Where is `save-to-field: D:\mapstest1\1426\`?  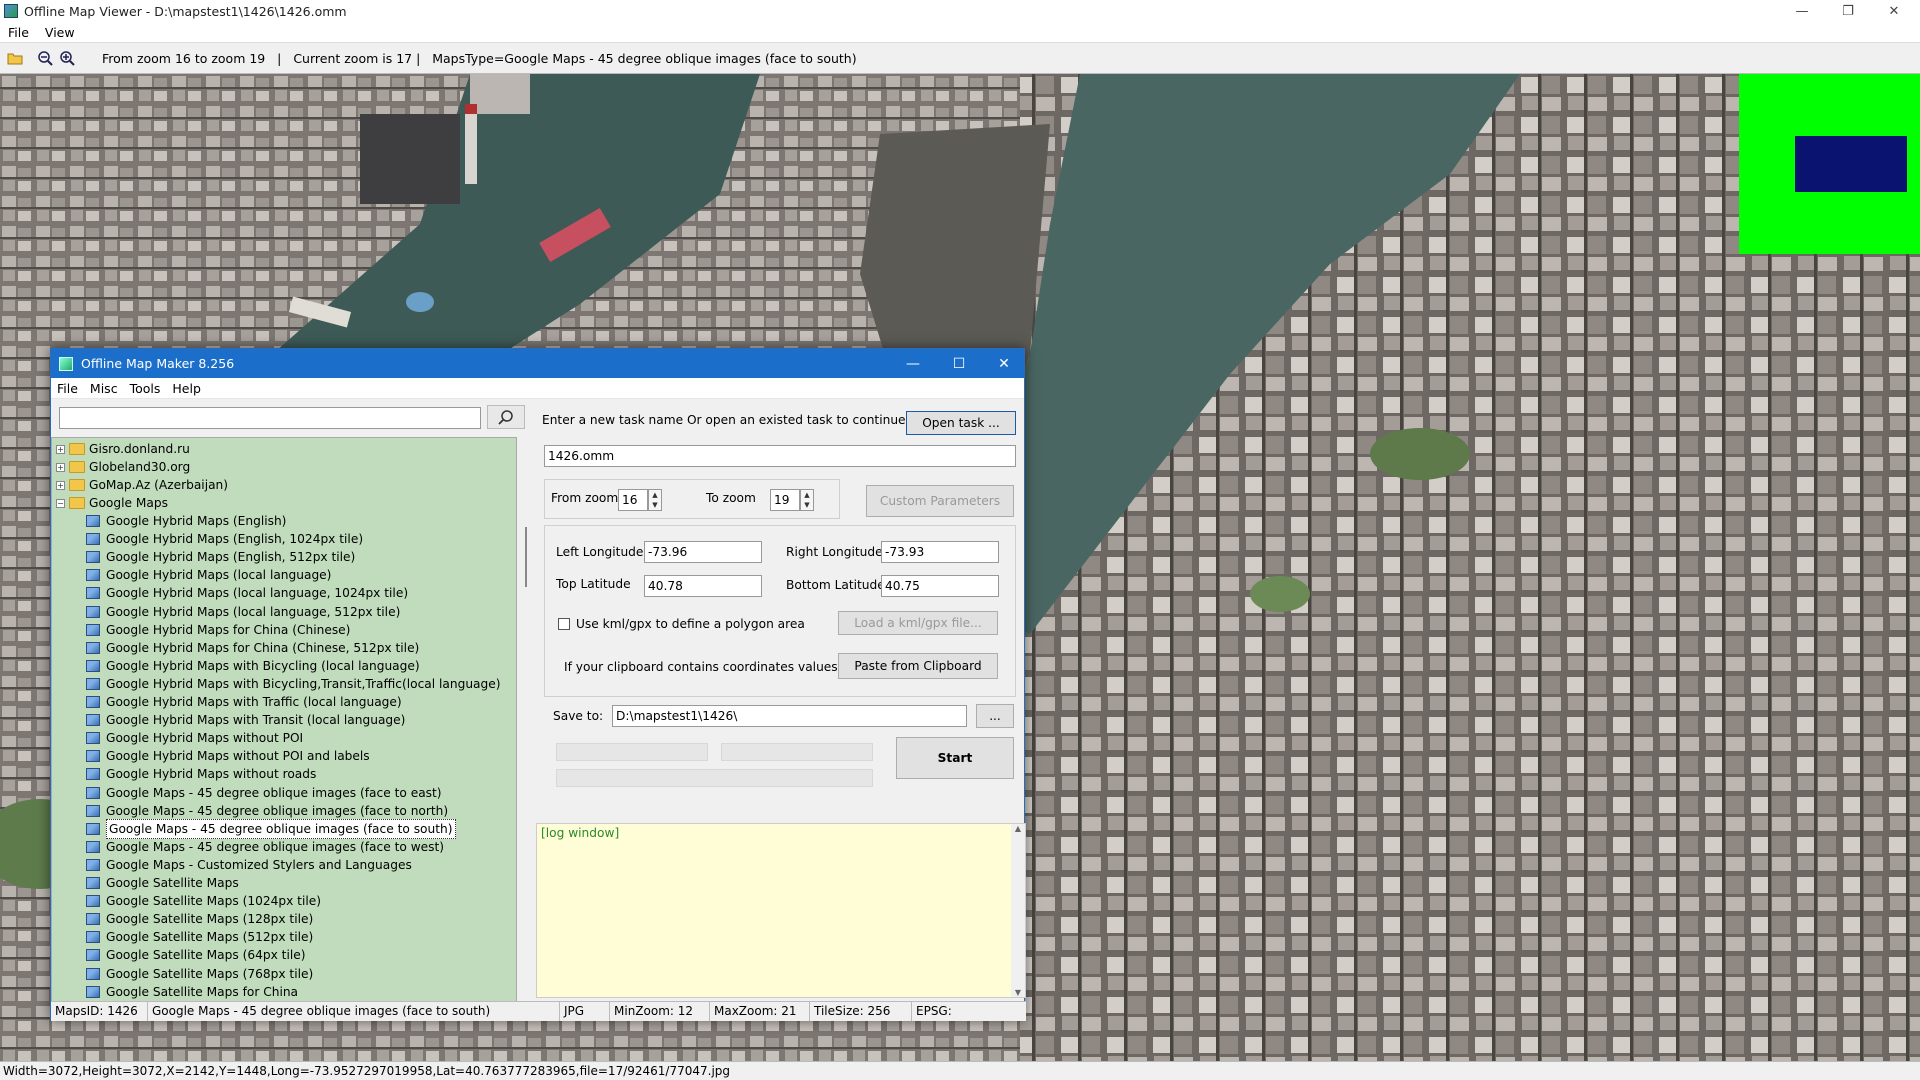 save-to-field: D:\mapstest1\1426\ is located at coordinates (789, 716).